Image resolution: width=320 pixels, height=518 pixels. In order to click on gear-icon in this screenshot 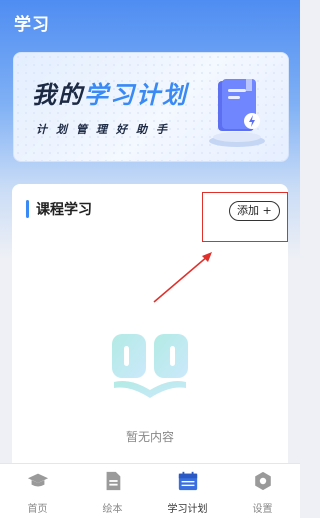, I will do `click(262, 481)`.